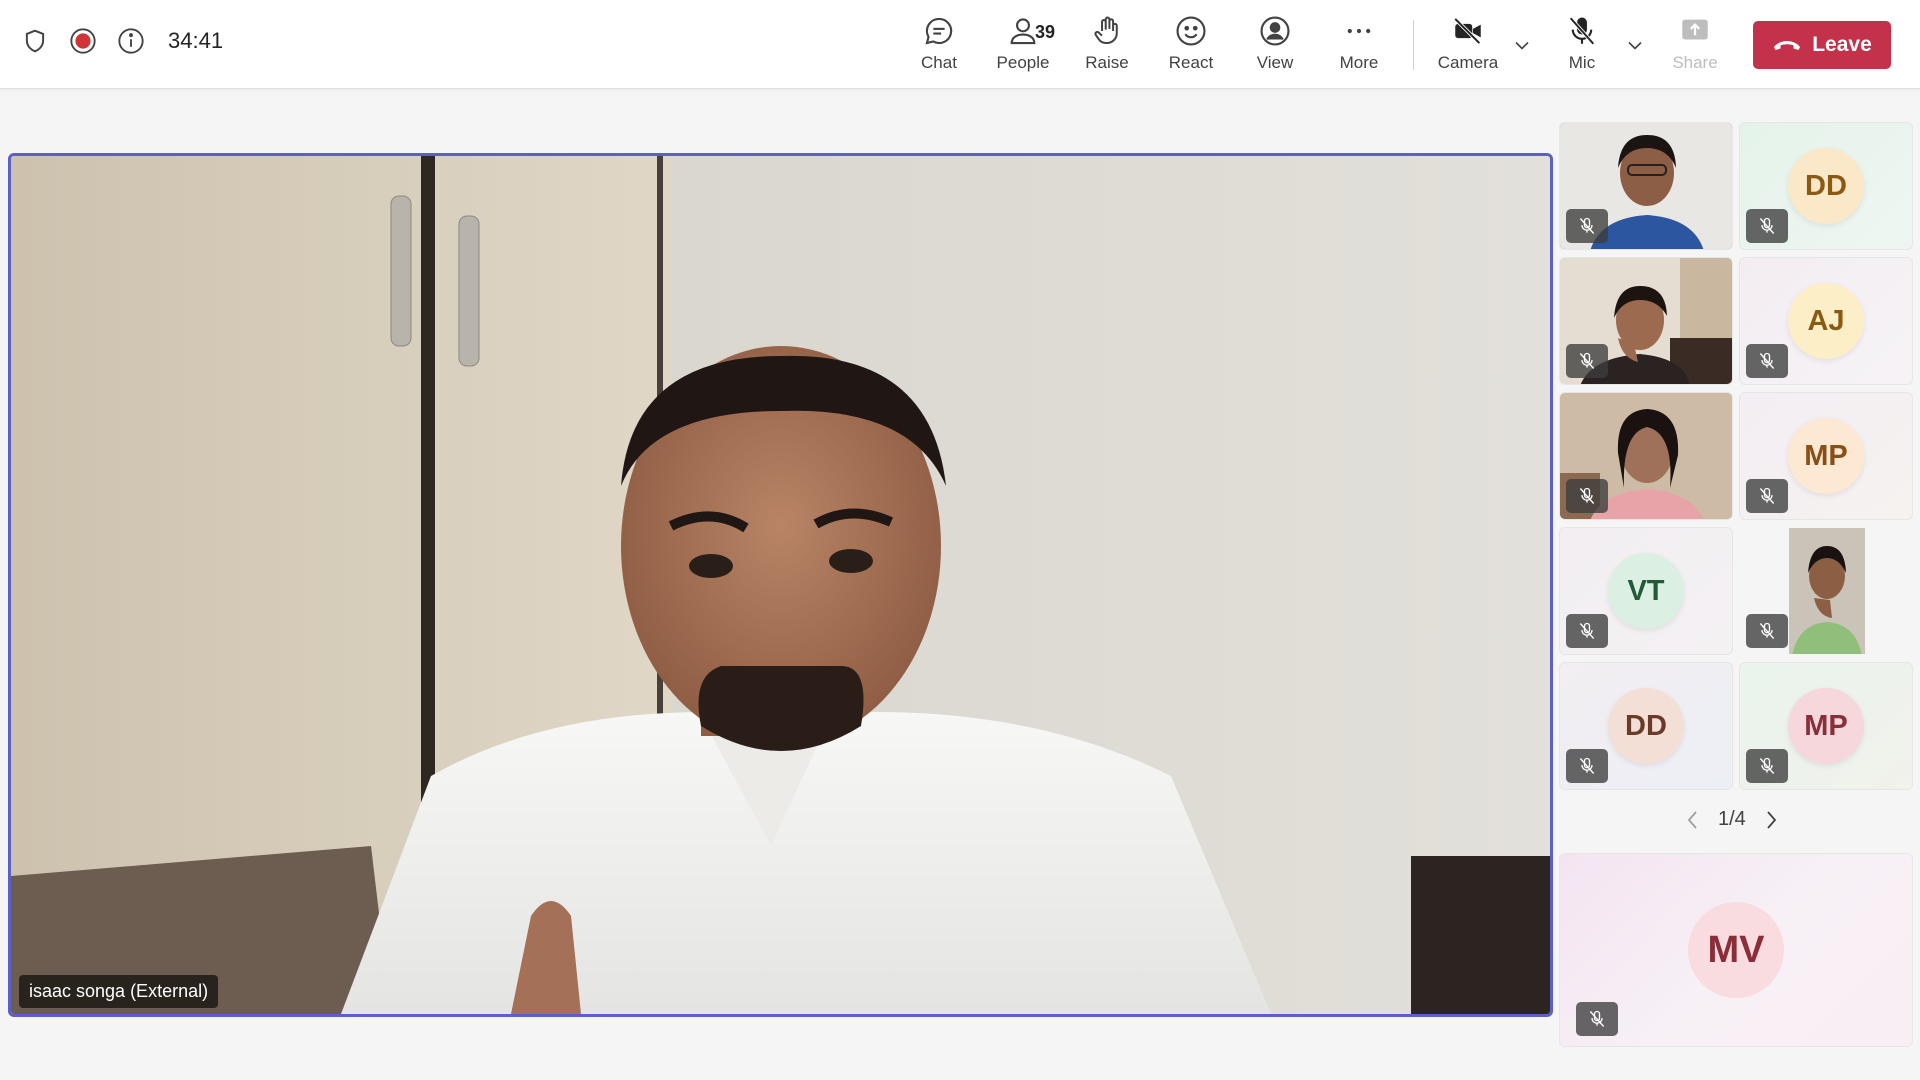  What do you see at coordinates (939, 62) in the screenshot?
I see `chat-label: Chat` at bounding box center [939, 62].